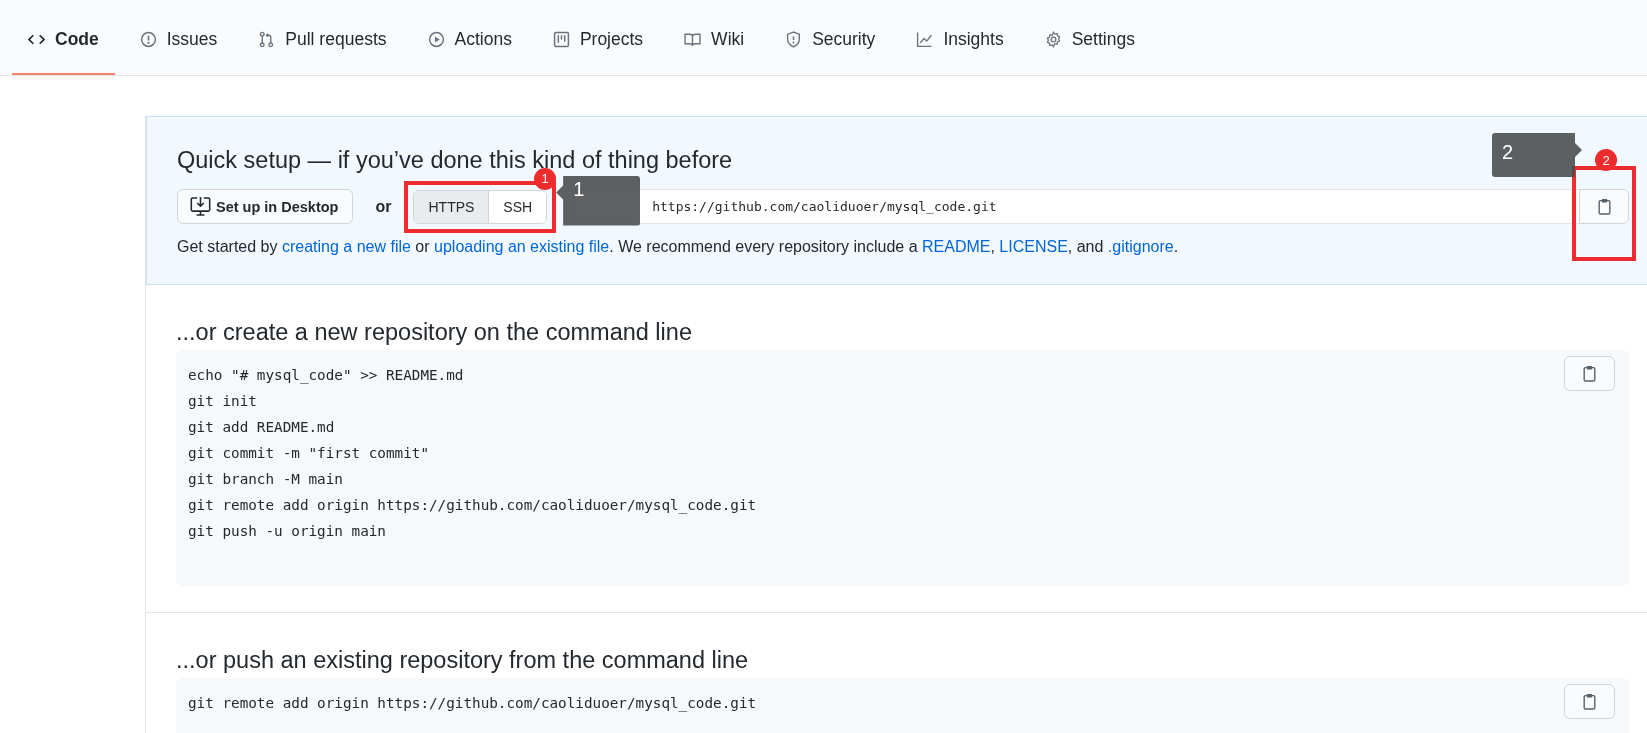  I want to click on section-heading: ...or create a new repository on the command line, so click(434, 332).